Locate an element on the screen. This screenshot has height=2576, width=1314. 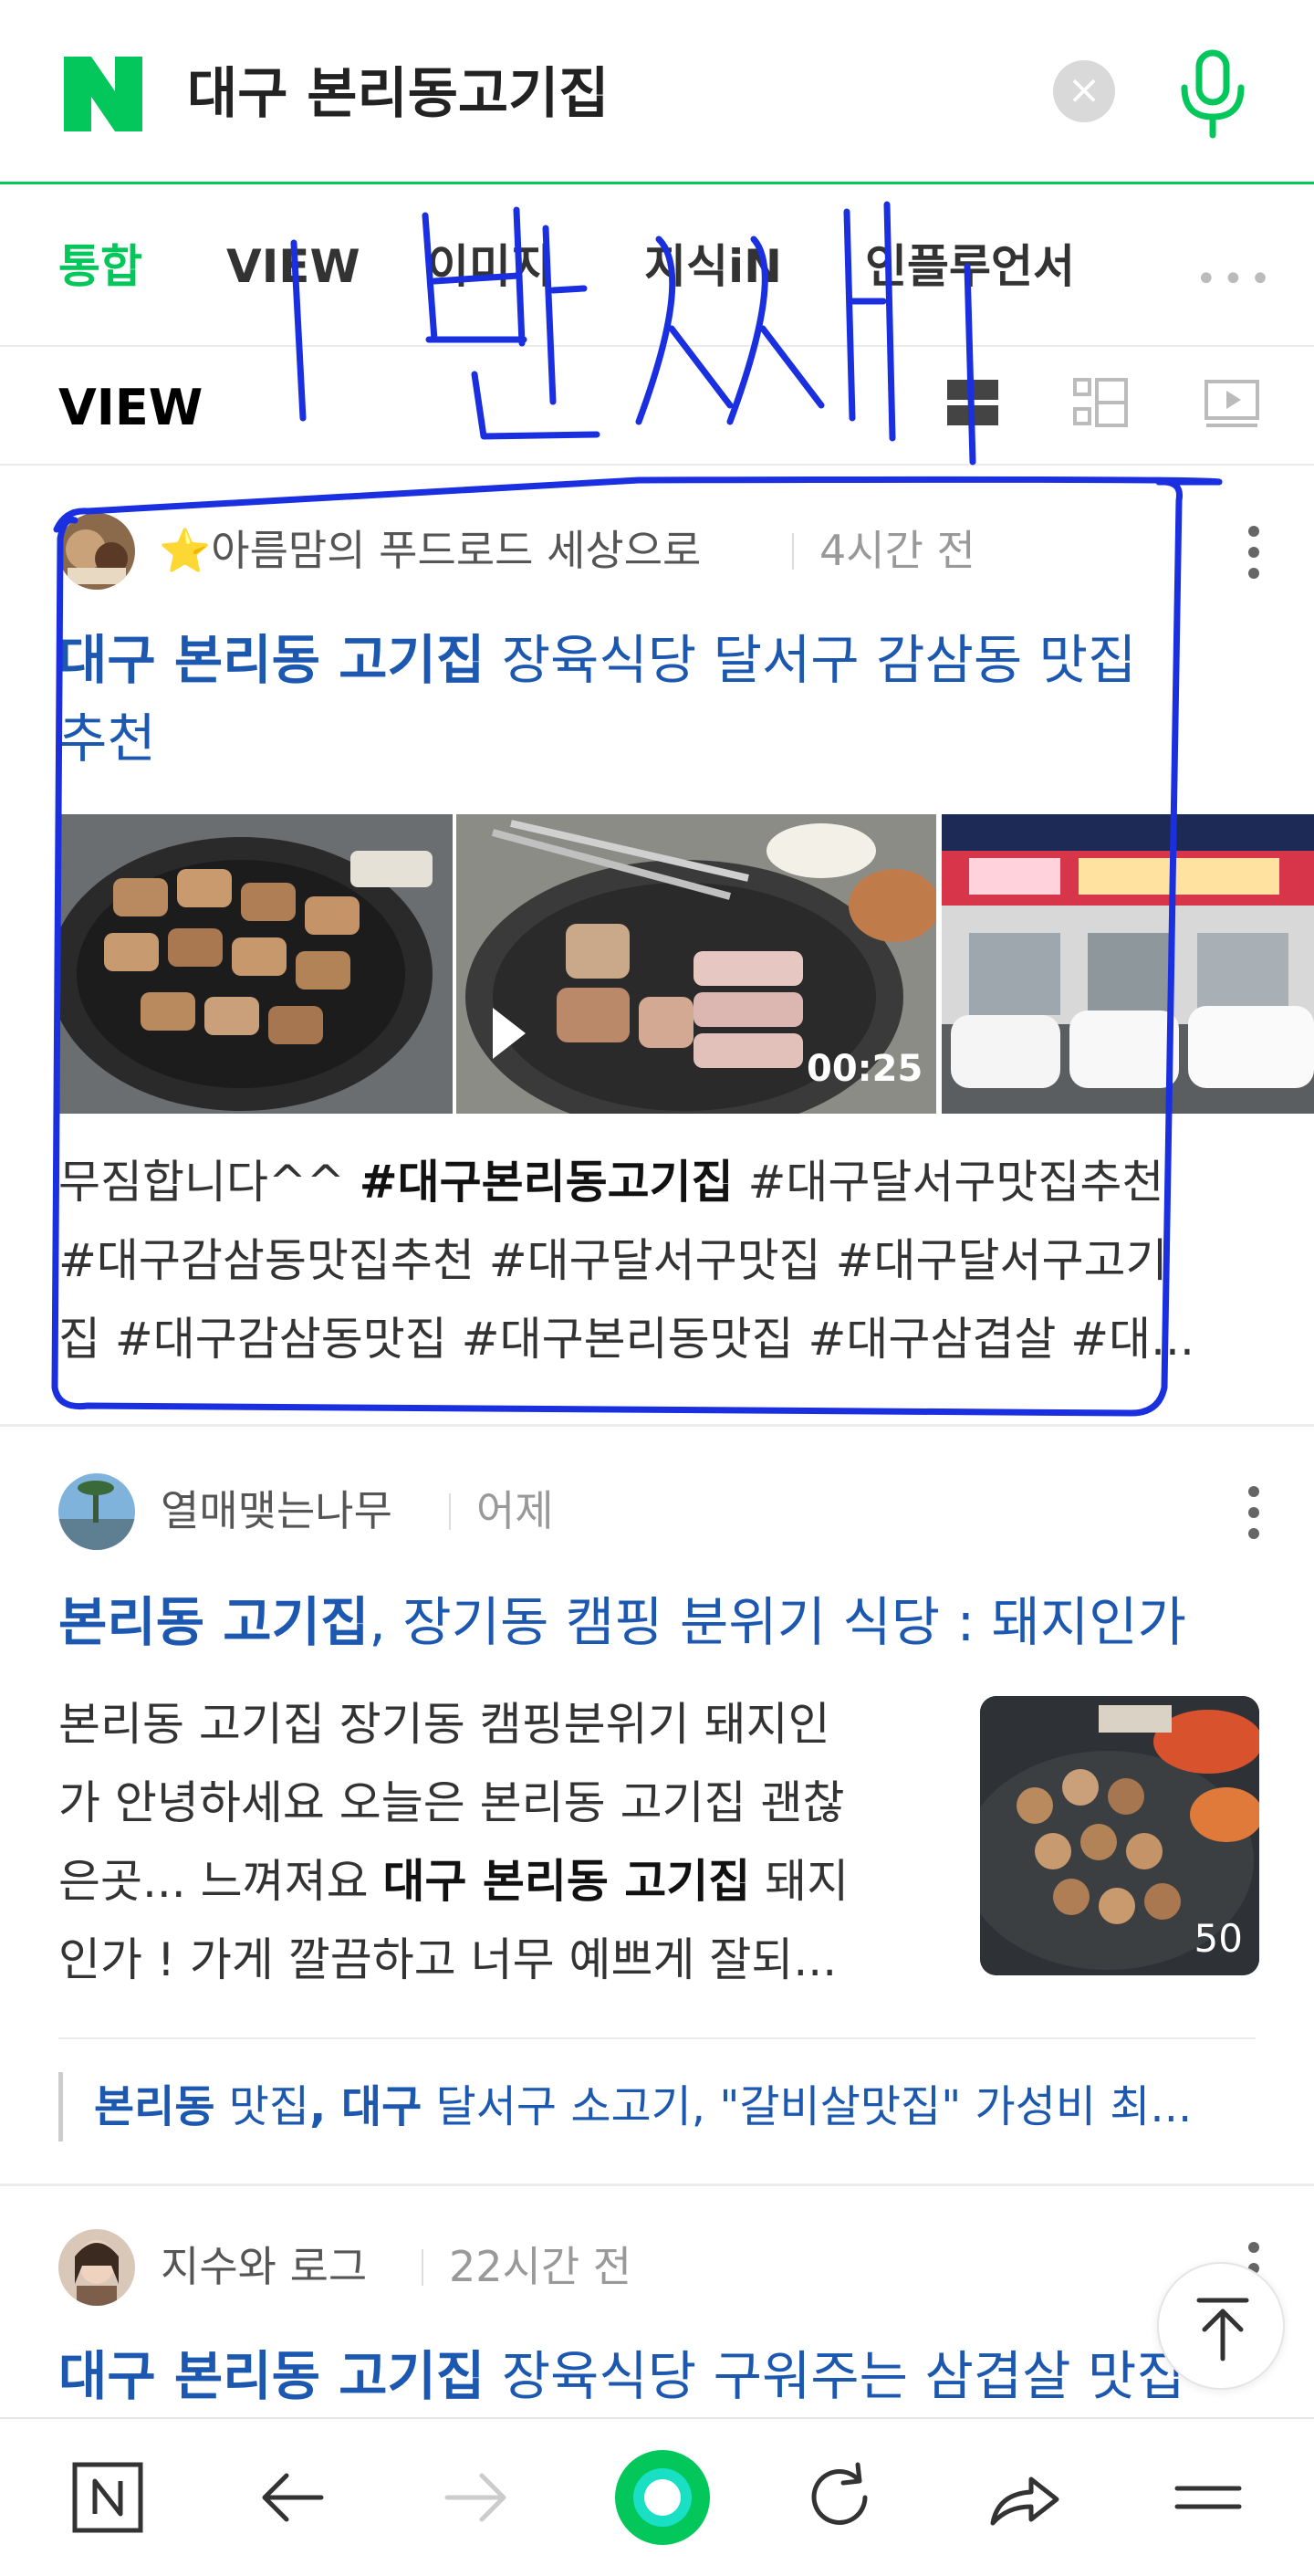
post-title: 본리동 고기집, 장기동 캠핑 분위기 식당 : 돼지인가 is located at coordinates (651, 1622).